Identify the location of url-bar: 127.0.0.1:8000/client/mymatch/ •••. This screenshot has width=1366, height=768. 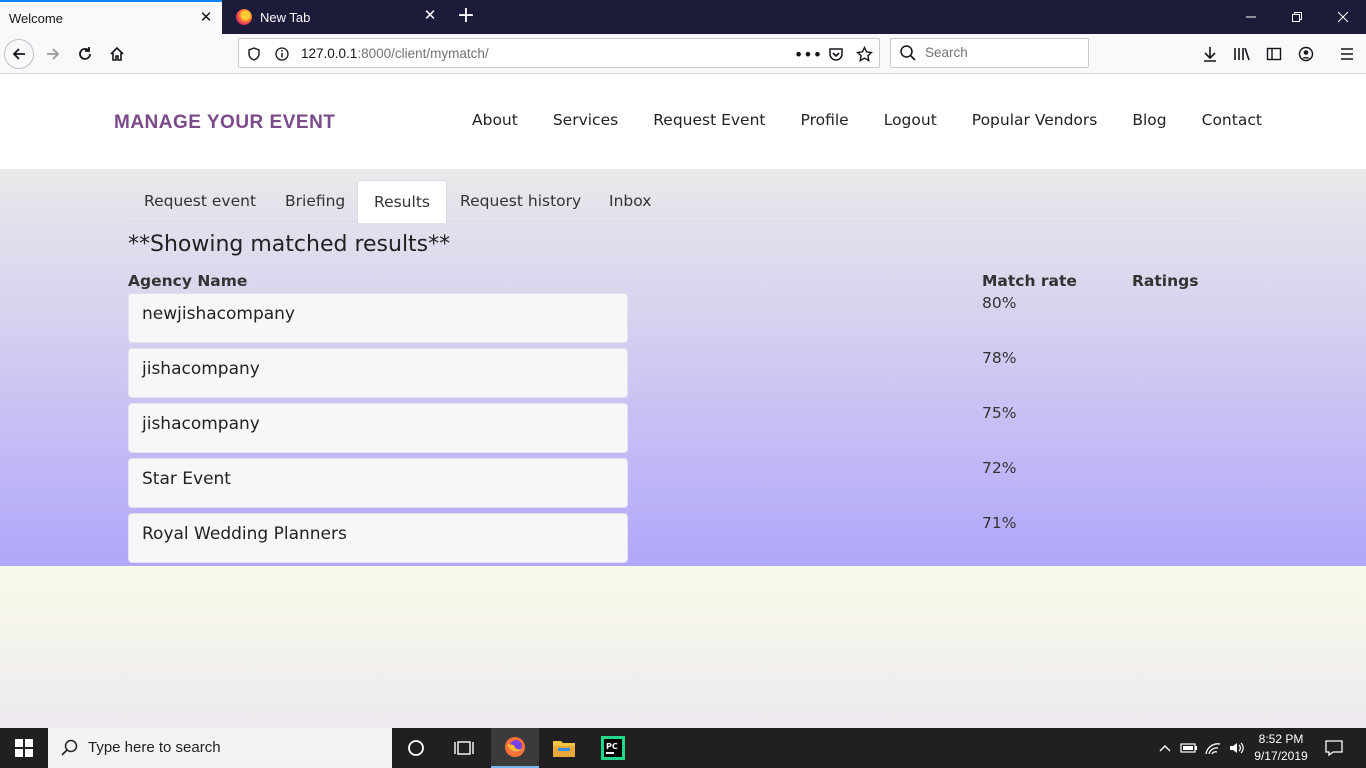
(559, 53).